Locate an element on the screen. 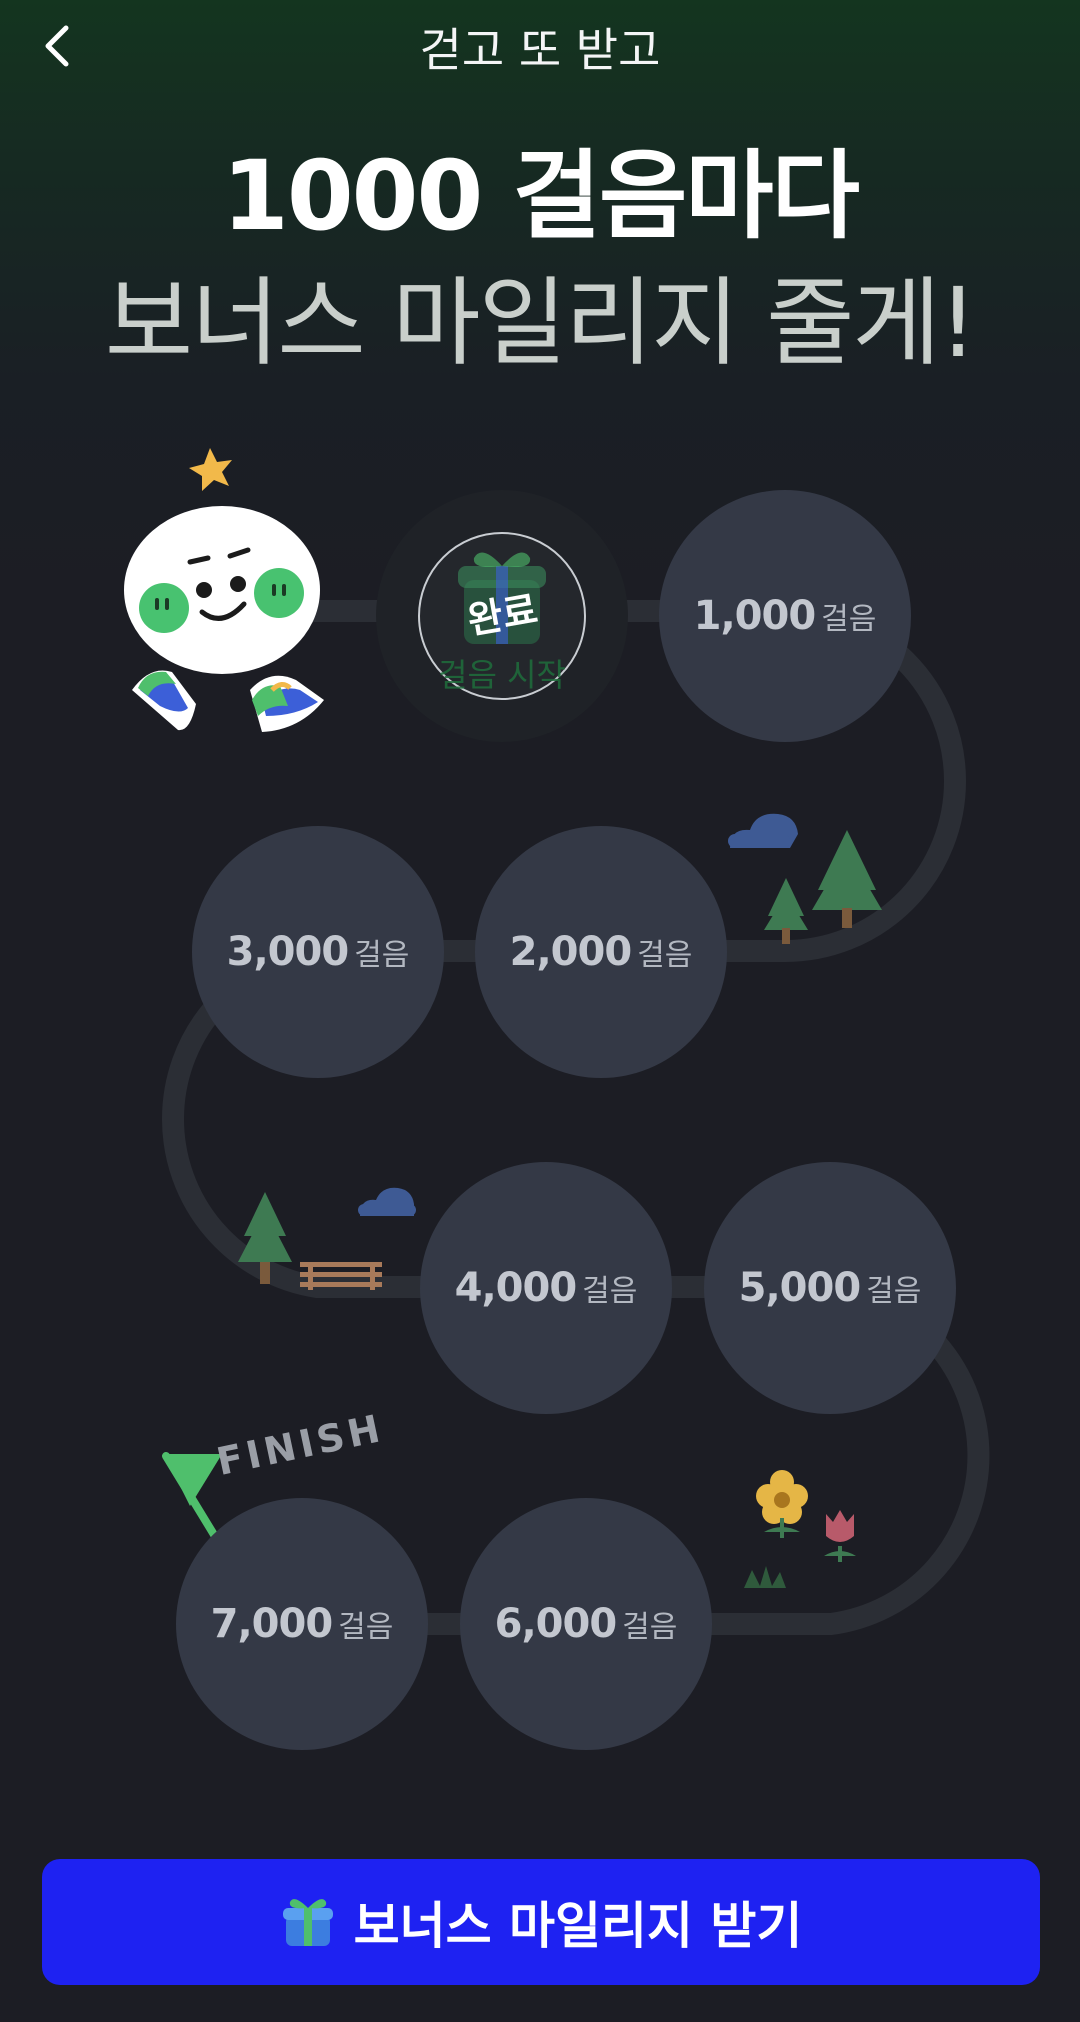  milestone-7000: 7,000 걸음 is located at coordinates (302, 1624).